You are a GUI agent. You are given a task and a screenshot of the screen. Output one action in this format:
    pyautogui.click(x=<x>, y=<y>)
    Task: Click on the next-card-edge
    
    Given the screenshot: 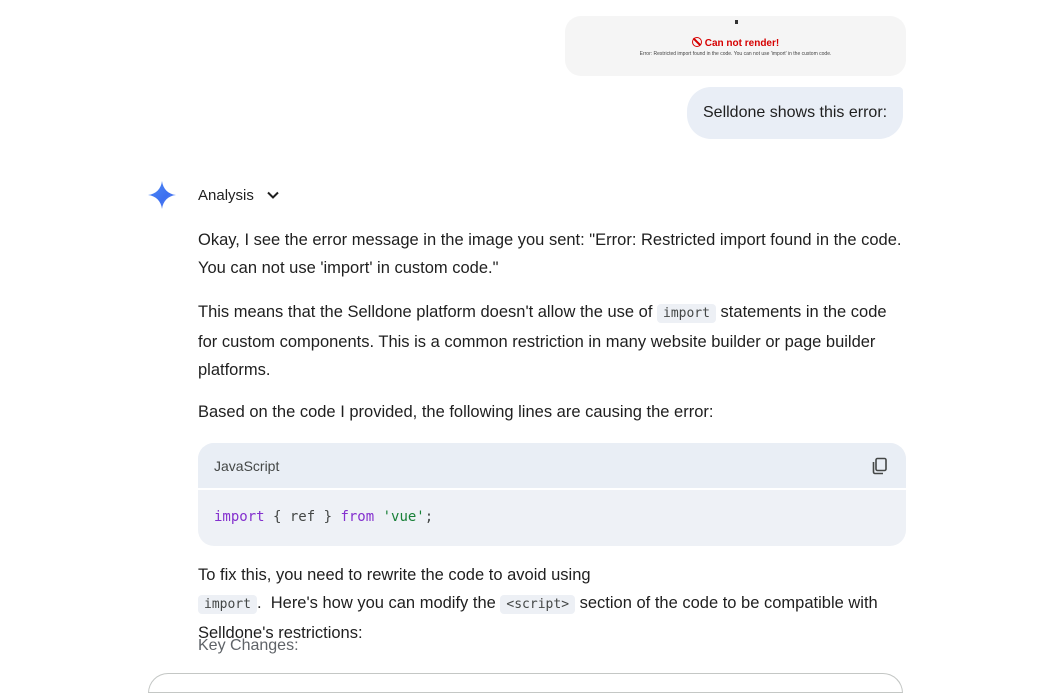 What is the action you would take?
    pyautogui.click(x=525, y=683)
    